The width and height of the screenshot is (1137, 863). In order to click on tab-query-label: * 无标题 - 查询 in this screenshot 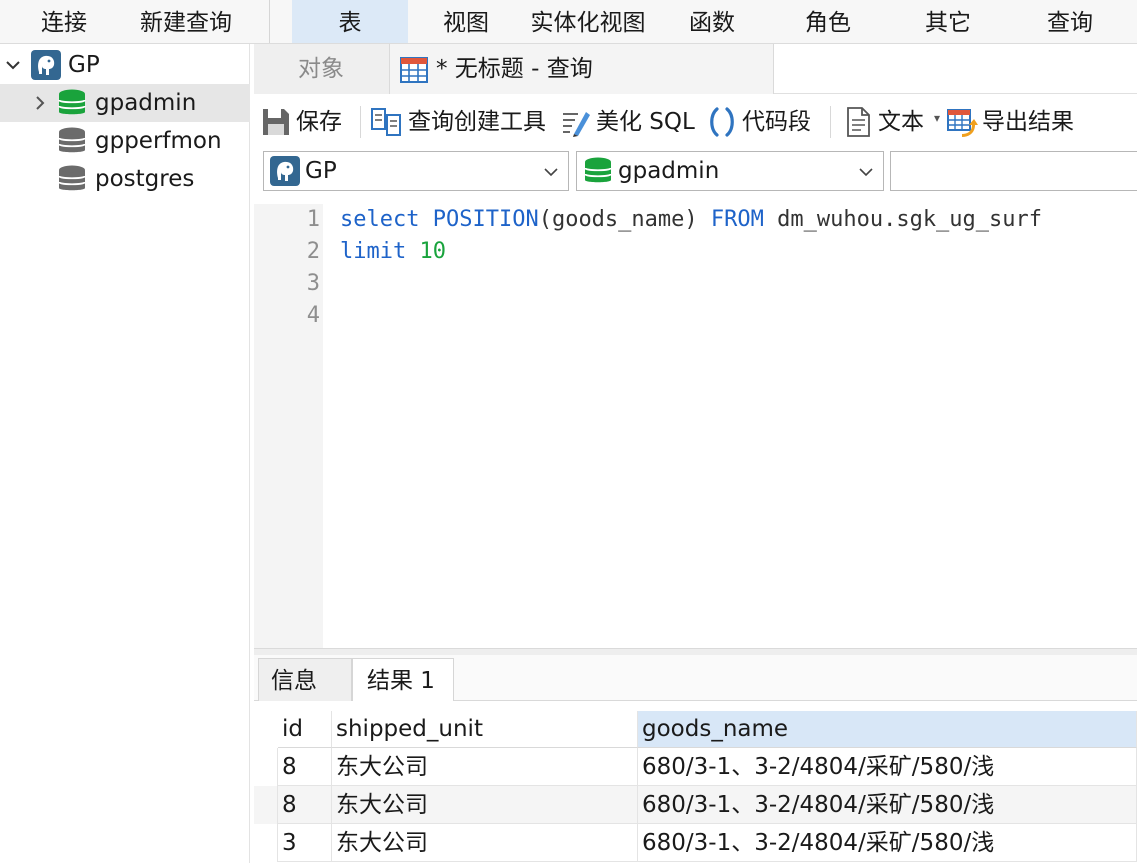, I will do `click(514, 69)`.